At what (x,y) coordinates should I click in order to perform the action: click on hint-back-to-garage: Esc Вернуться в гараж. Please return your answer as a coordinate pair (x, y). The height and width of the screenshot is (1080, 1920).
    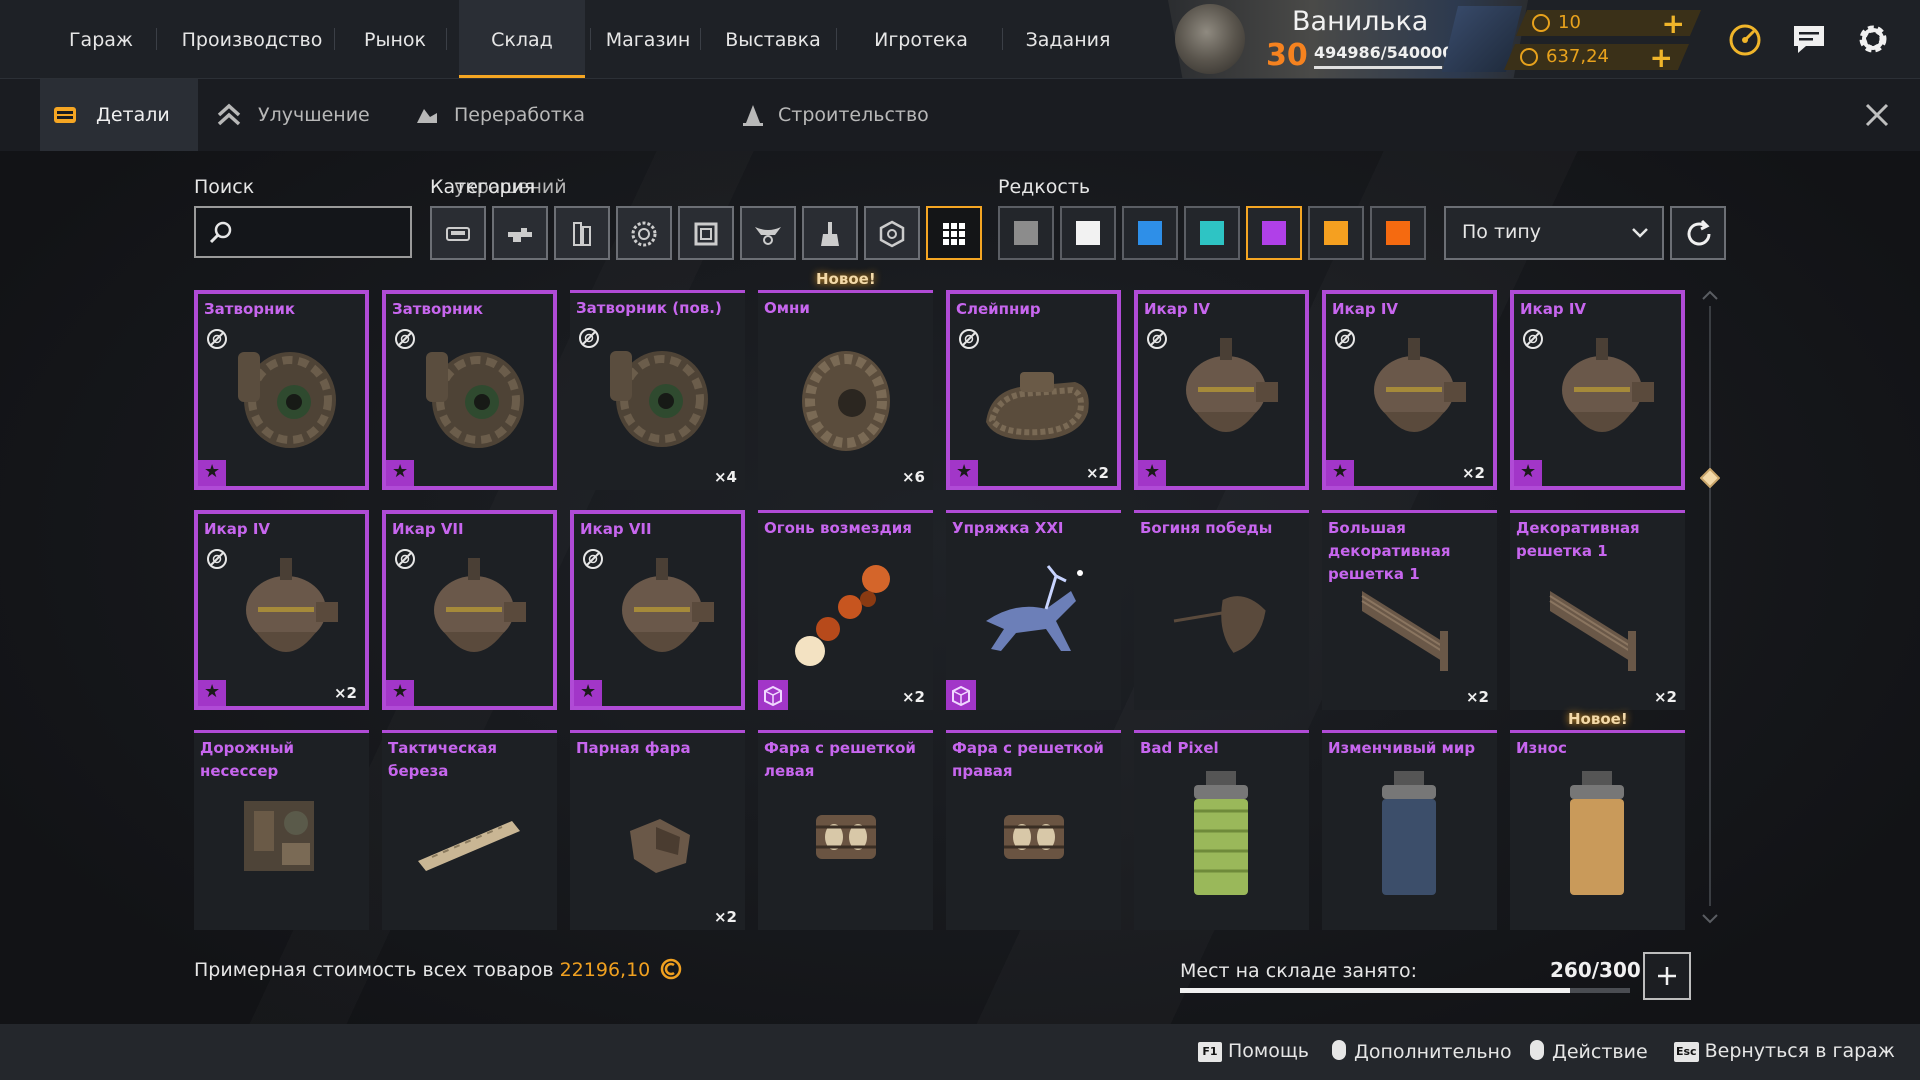
    Looking at the image, I should click on (1784, 1051).